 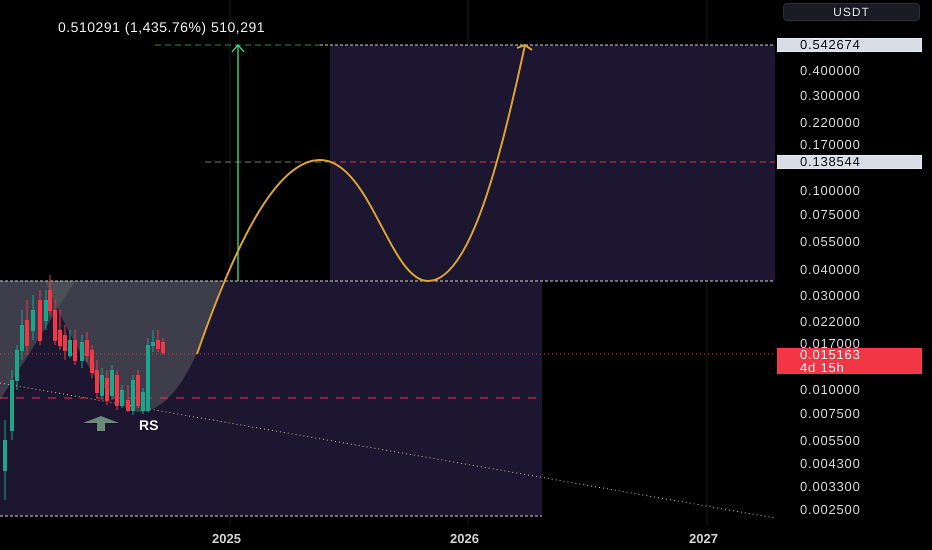 What do you see at coordinates (830, 145) in the screenshot?
I see `price-label: 0.170000` at bounding box center [830, 145].